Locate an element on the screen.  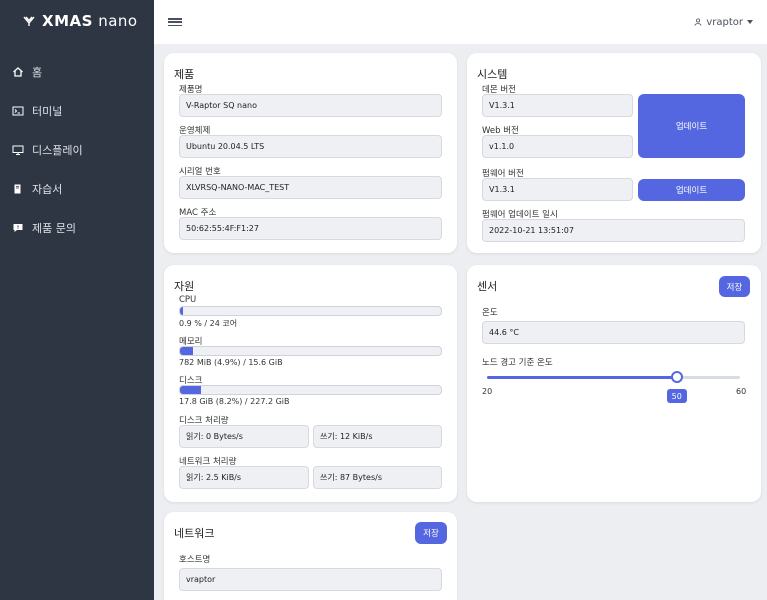
sidebar-nav: 홈 터미널 디스플레이 자습서 제품 문의 is located at coordinates (77, 149).